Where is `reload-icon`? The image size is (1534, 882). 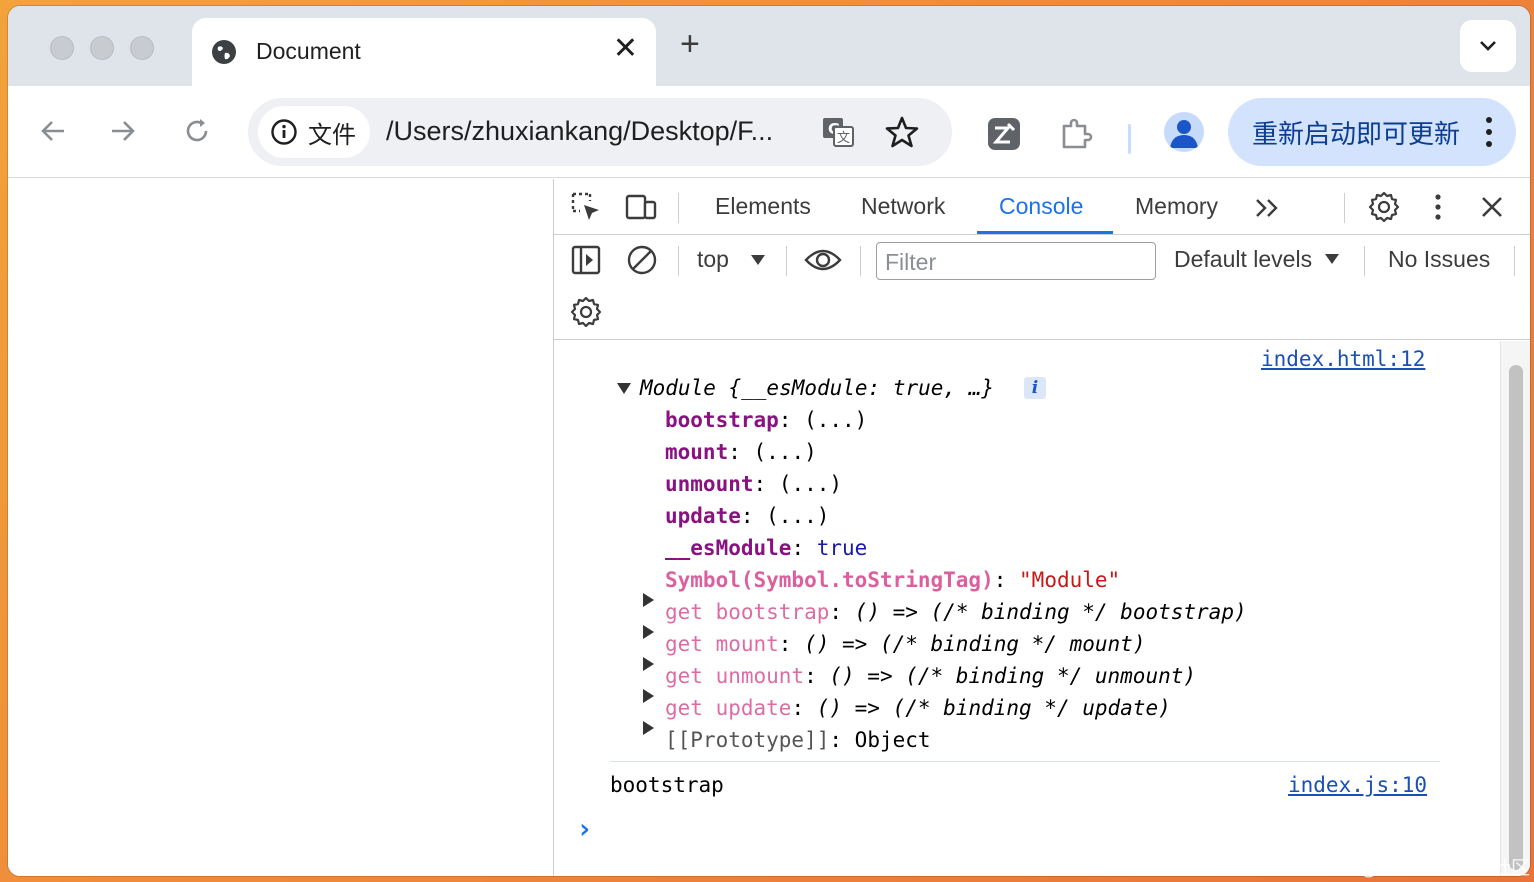
reload-icon is located at coordinates (197, 131).